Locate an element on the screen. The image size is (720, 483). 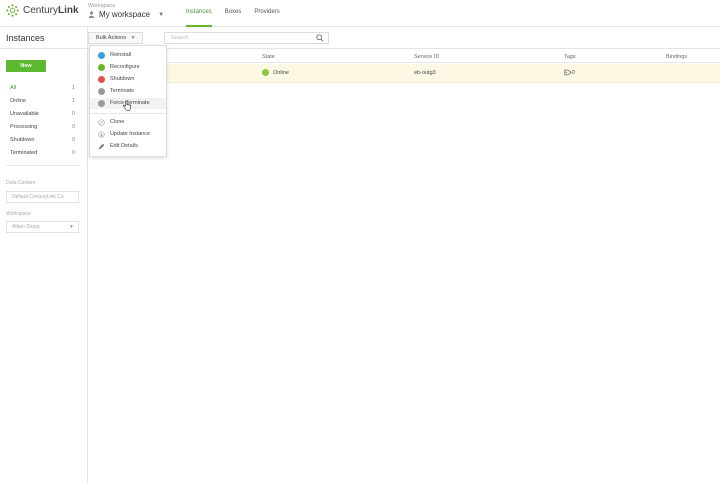
table-header: State Service ID Tags Bindings is located at coordinates (404, 57).